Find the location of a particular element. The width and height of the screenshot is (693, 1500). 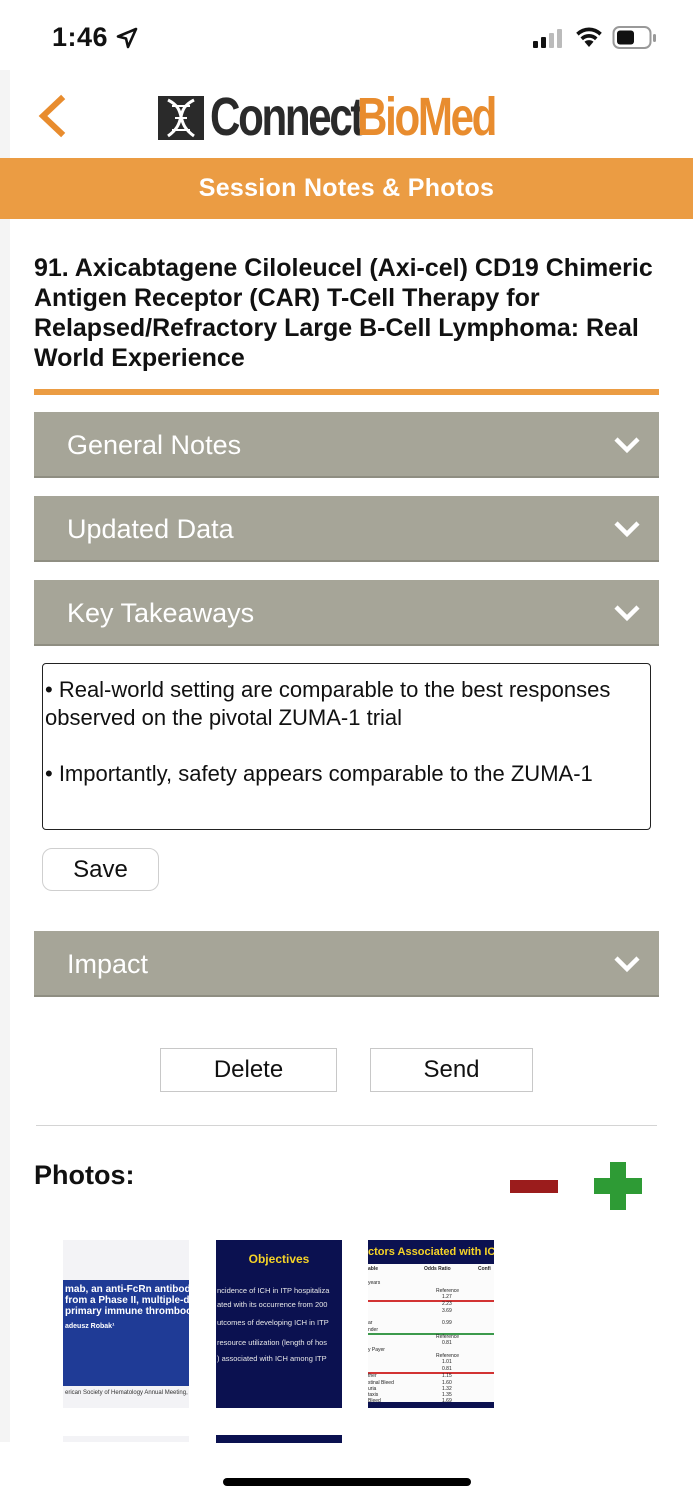

slide-line: ated with its occurrence from 200 is located at coordinates (272, 1304).